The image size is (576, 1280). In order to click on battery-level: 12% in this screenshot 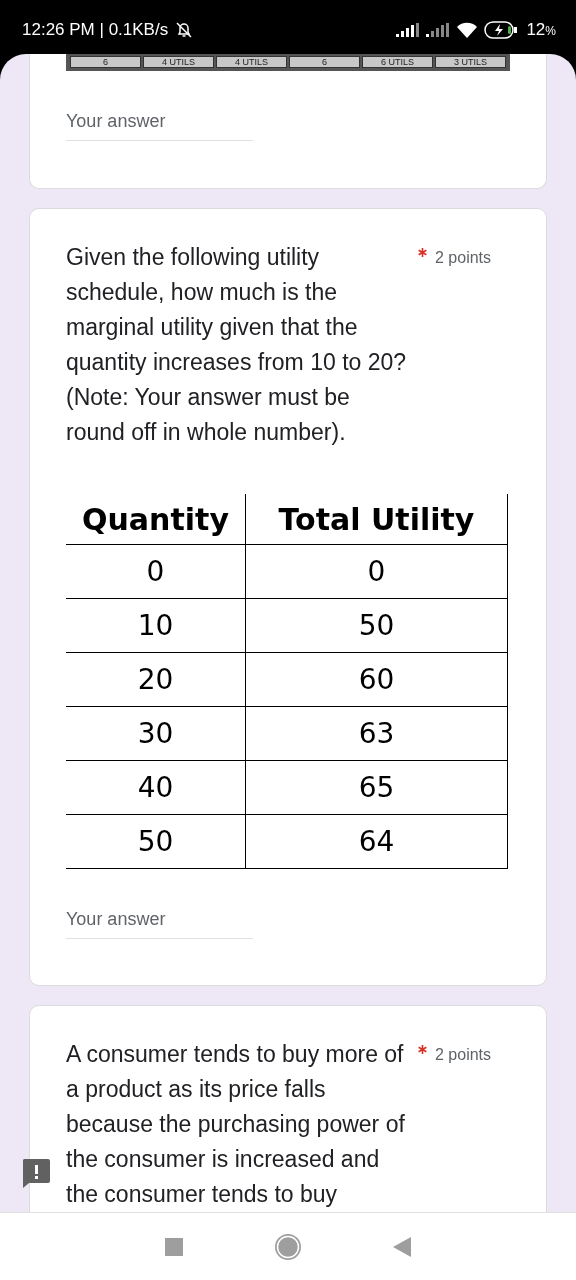, I will do `click(541, 30)`.